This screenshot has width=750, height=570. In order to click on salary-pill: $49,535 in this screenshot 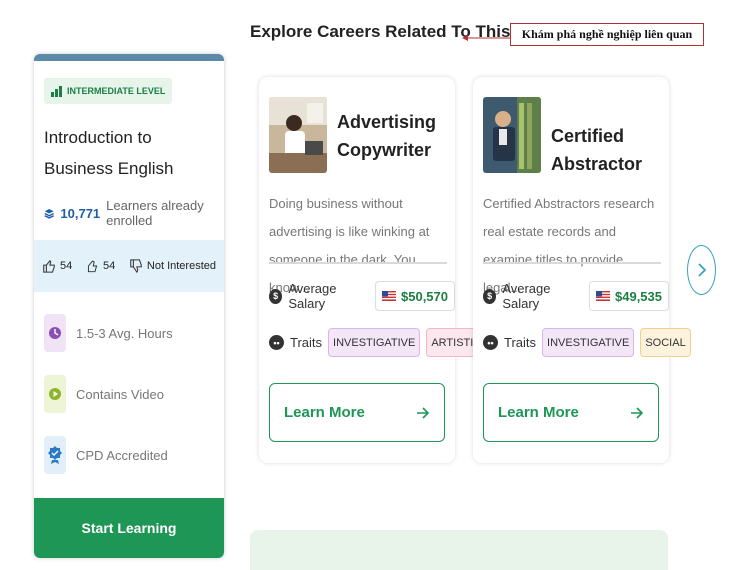, I will do `click(629, 296)`.